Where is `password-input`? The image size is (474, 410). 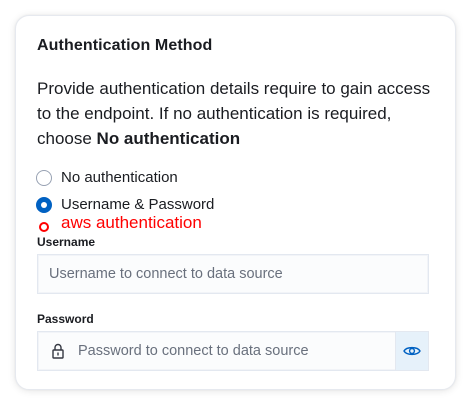
password-input is located at coordinates (236, 351).